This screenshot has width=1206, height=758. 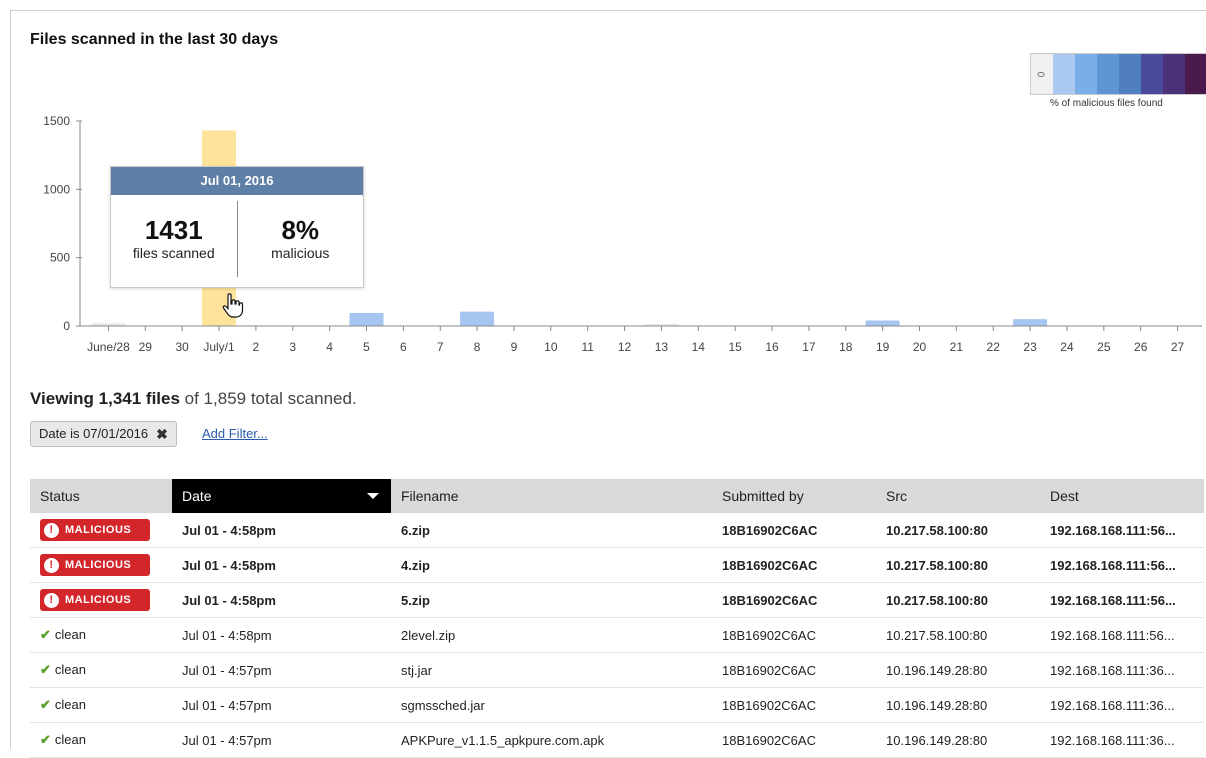 I want to click on viewing-total: of 1,859 total scanned., so click(x=268, y=398).